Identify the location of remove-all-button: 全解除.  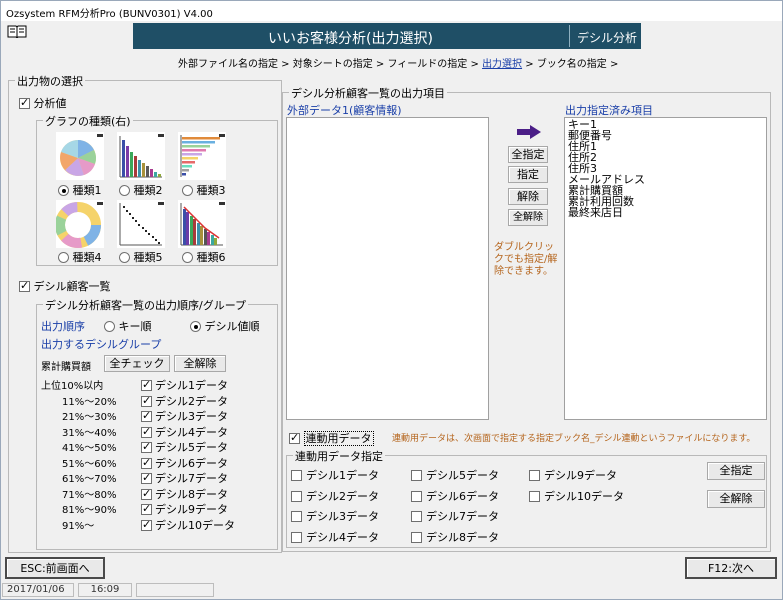
(528, 217).